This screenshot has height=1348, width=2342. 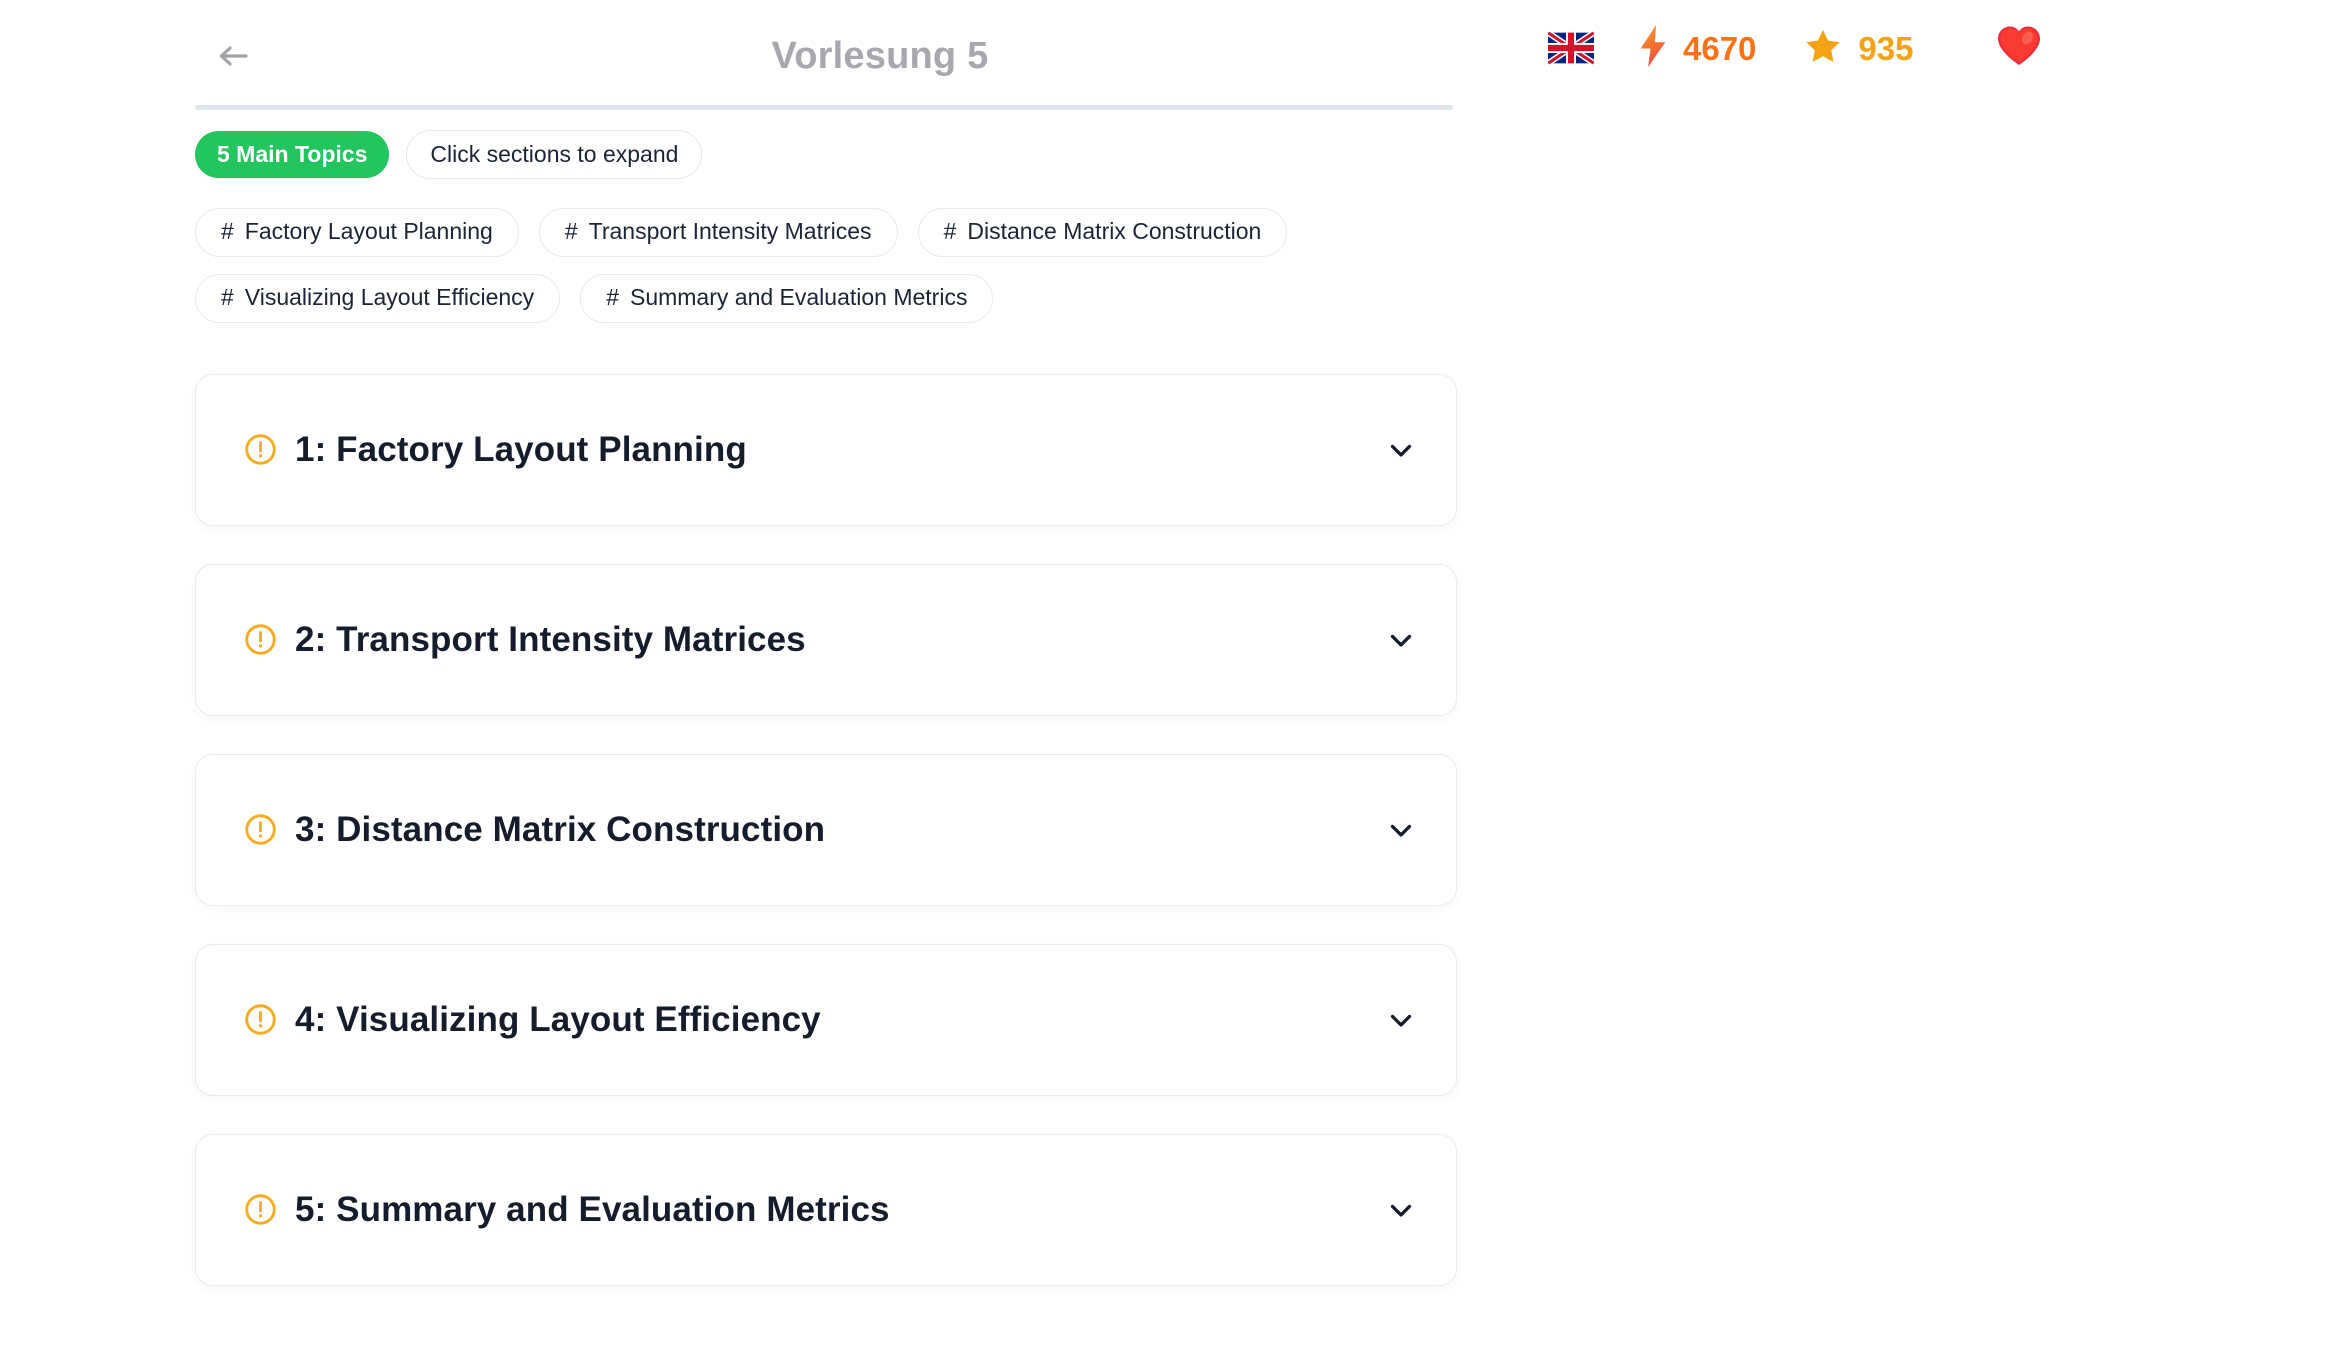 I want to click on section-title: 1: Factory Layout Planning, so click(x=521, y=449).